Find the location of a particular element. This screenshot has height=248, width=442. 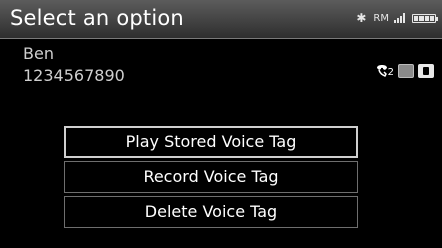

hands-free-icon is located at coordinates (406, 71).